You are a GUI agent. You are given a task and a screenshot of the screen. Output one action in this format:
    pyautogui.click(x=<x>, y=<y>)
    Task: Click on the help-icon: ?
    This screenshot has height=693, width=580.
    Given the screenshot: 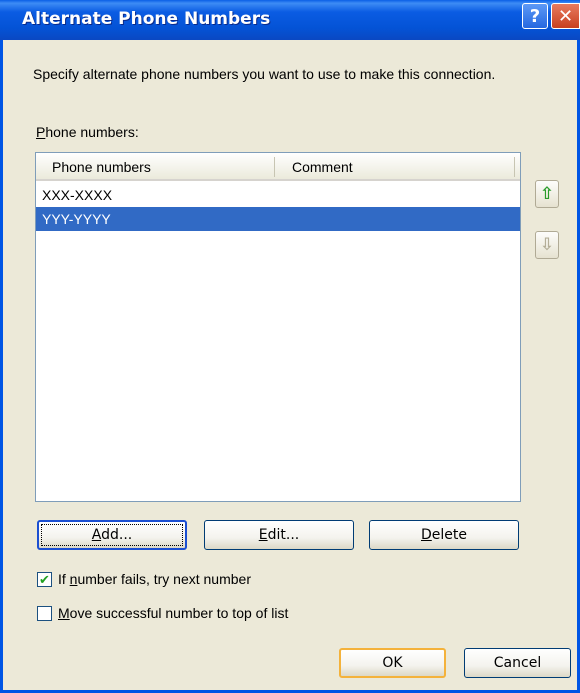 What is the action you would take?
    pyautogui.click(x=535, y=16)
    